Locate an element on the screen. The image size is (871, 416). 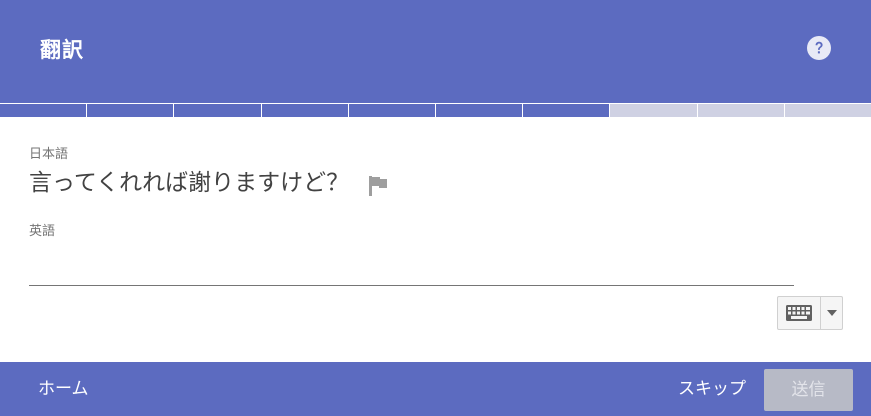
keyboard-icon is located at coordinates (799, 313).